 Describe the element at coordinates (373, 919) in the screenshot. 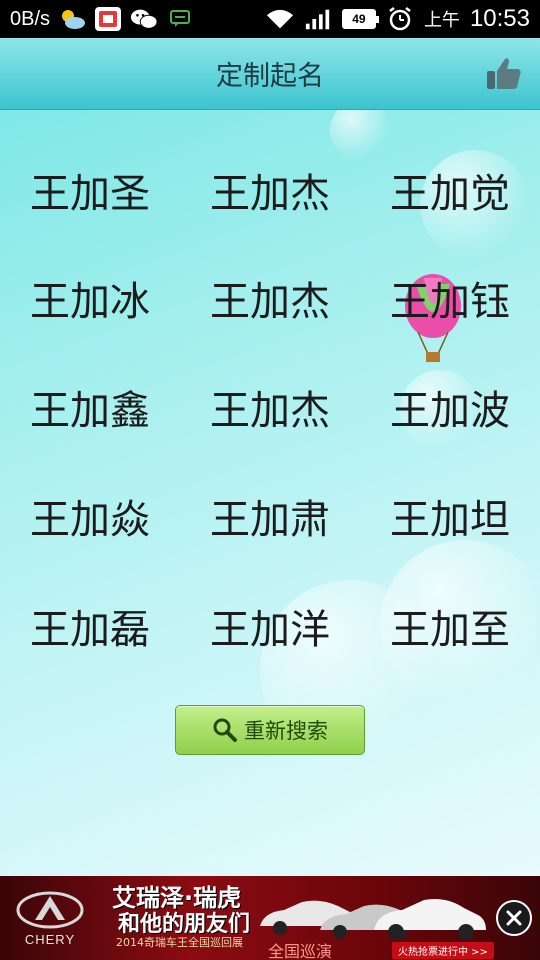

I see `ad-cars-image` at that location.